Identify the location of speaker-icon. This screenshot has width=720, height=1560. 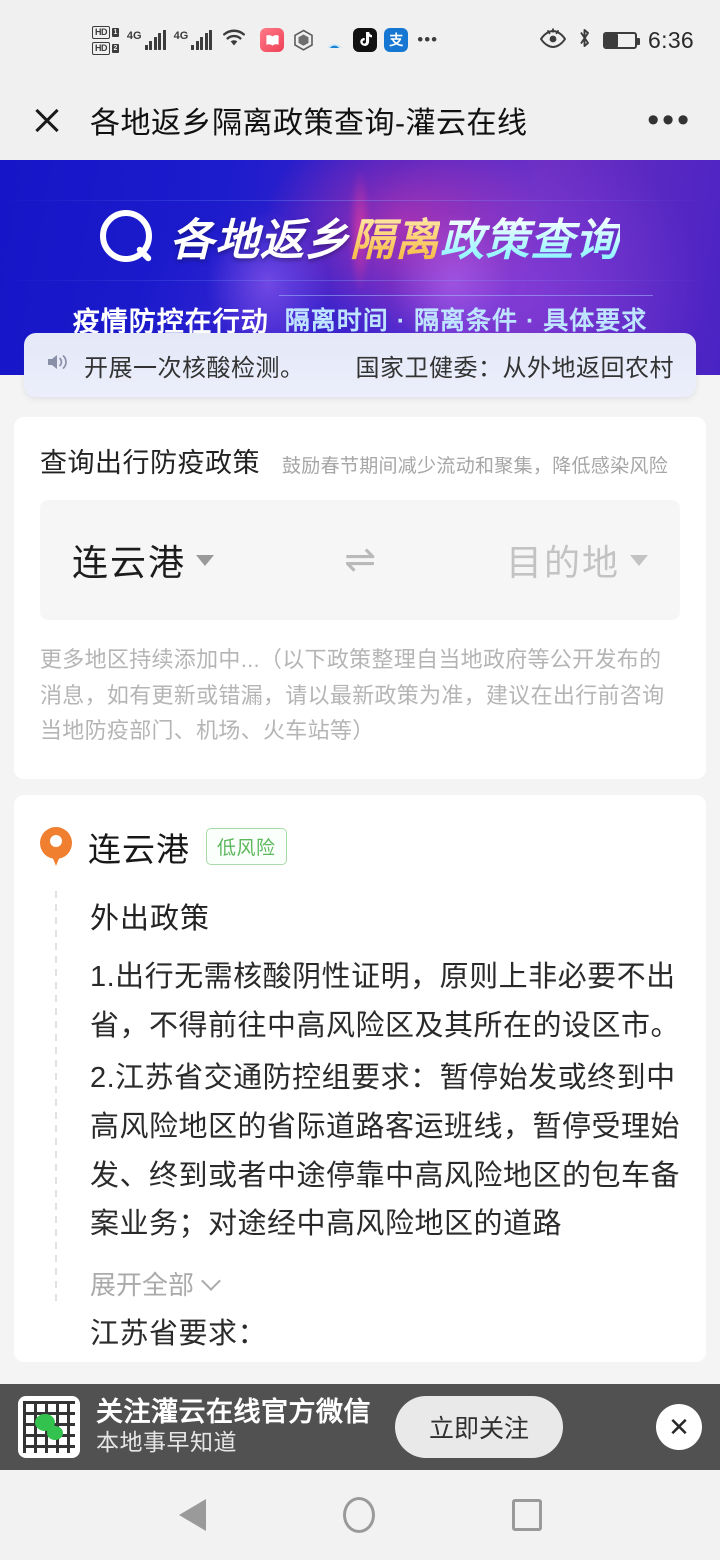
(59, 365).